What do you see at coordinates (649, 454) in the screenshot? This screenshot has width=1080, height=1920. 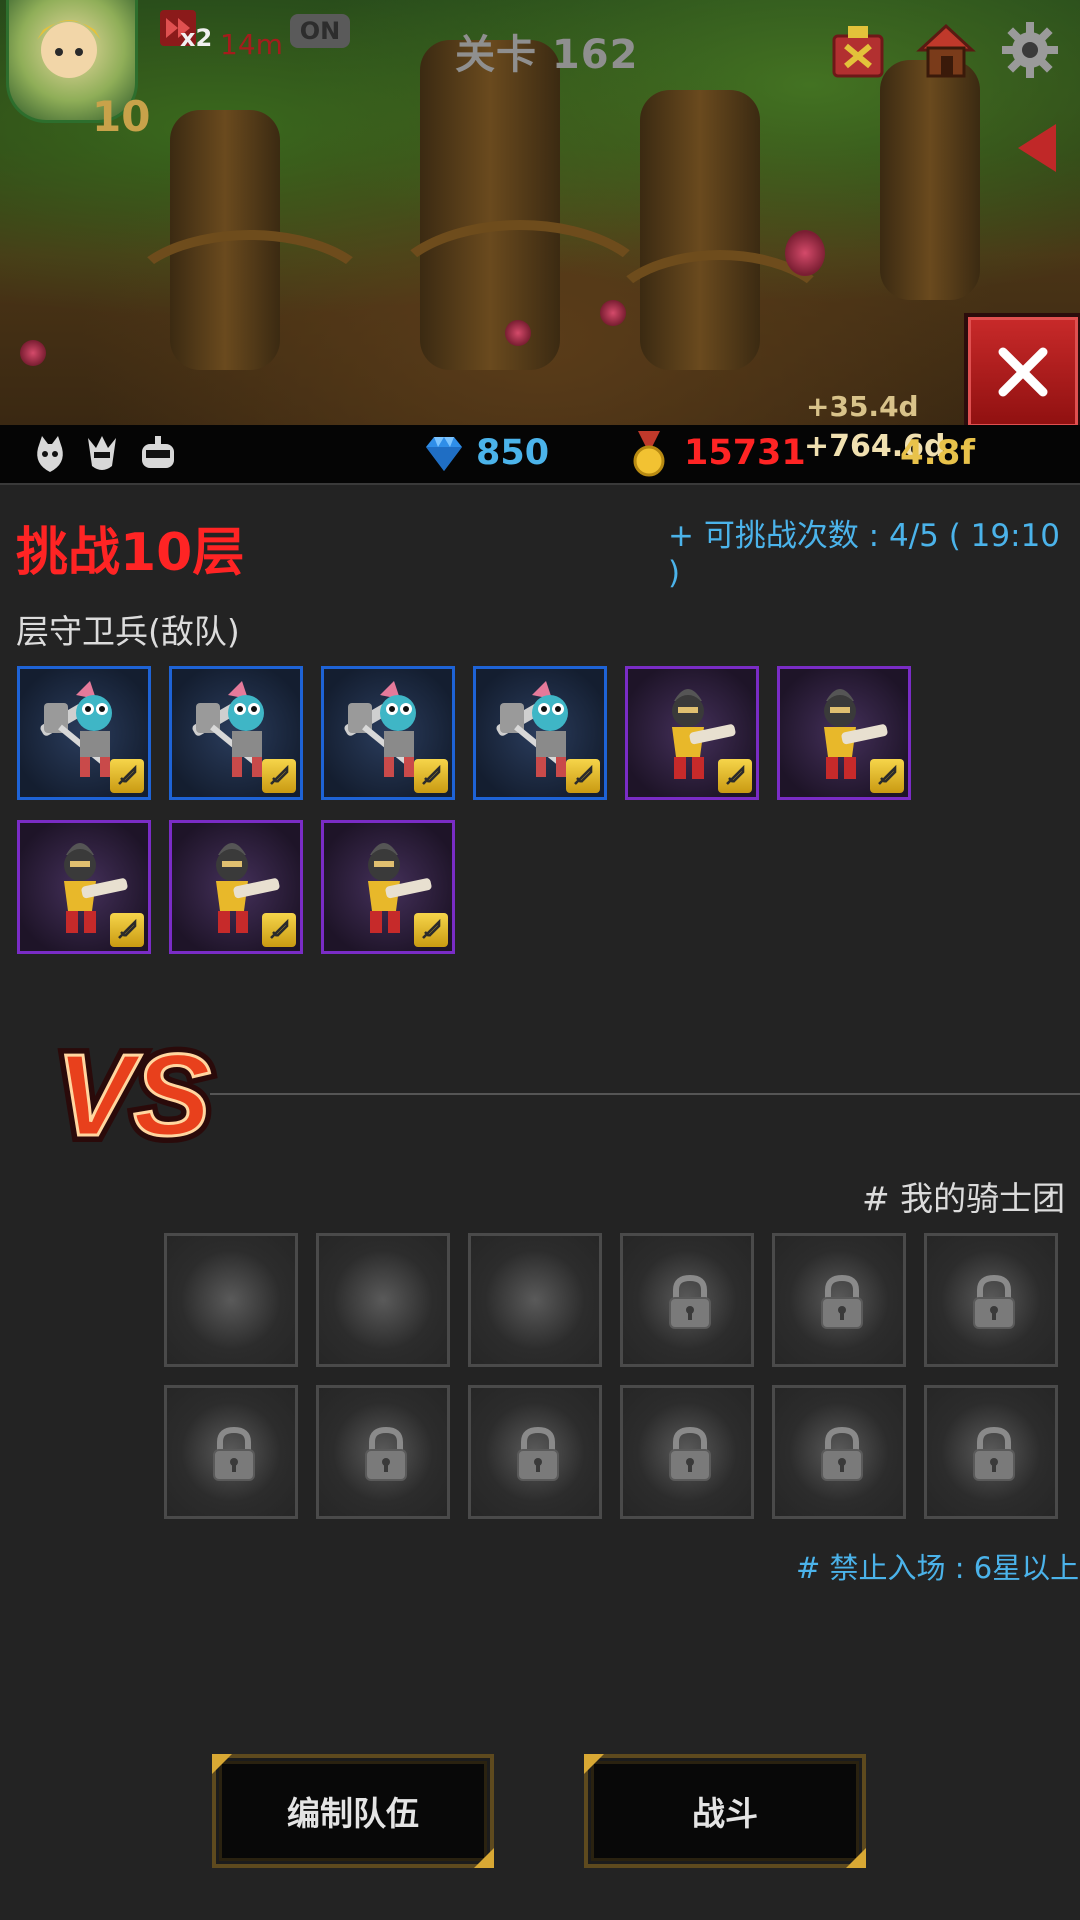 I see `medal-icon` at bounding box center [649, 454].